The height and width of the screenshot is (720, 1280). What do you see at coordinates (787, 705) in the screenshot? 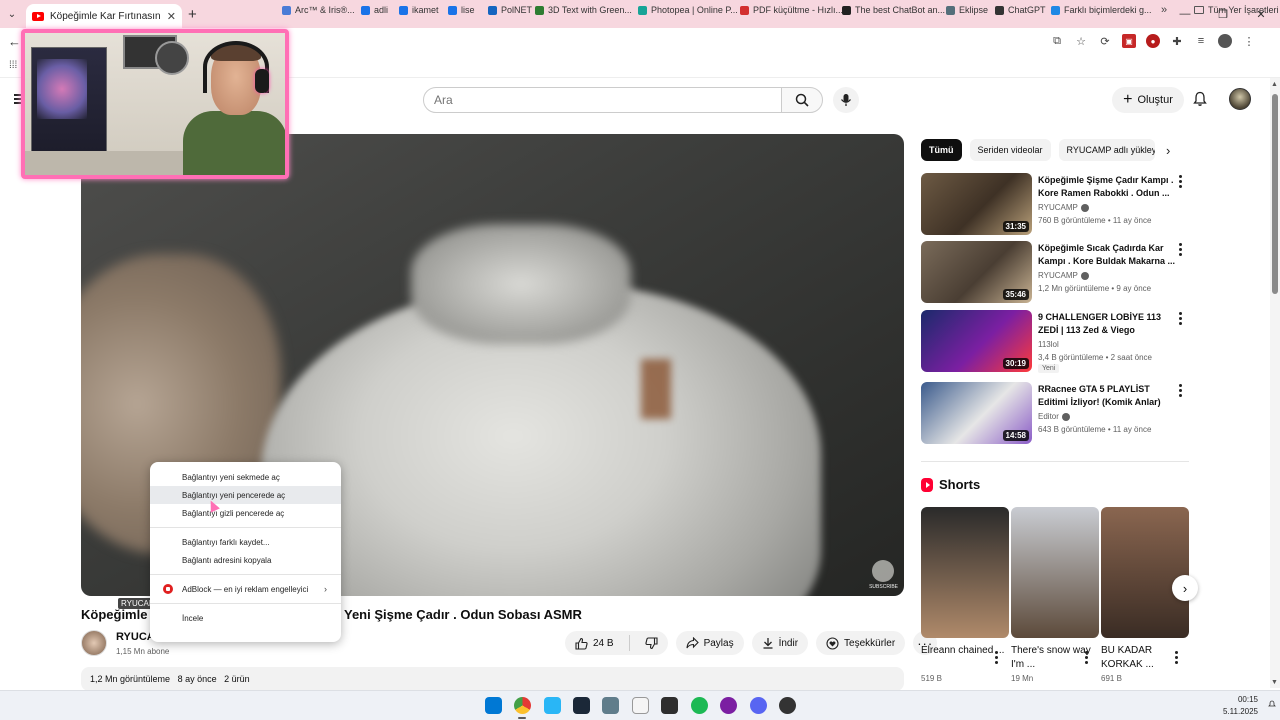
I see `taskbar-app-eleven-icon` at bounding box center [787, 705].